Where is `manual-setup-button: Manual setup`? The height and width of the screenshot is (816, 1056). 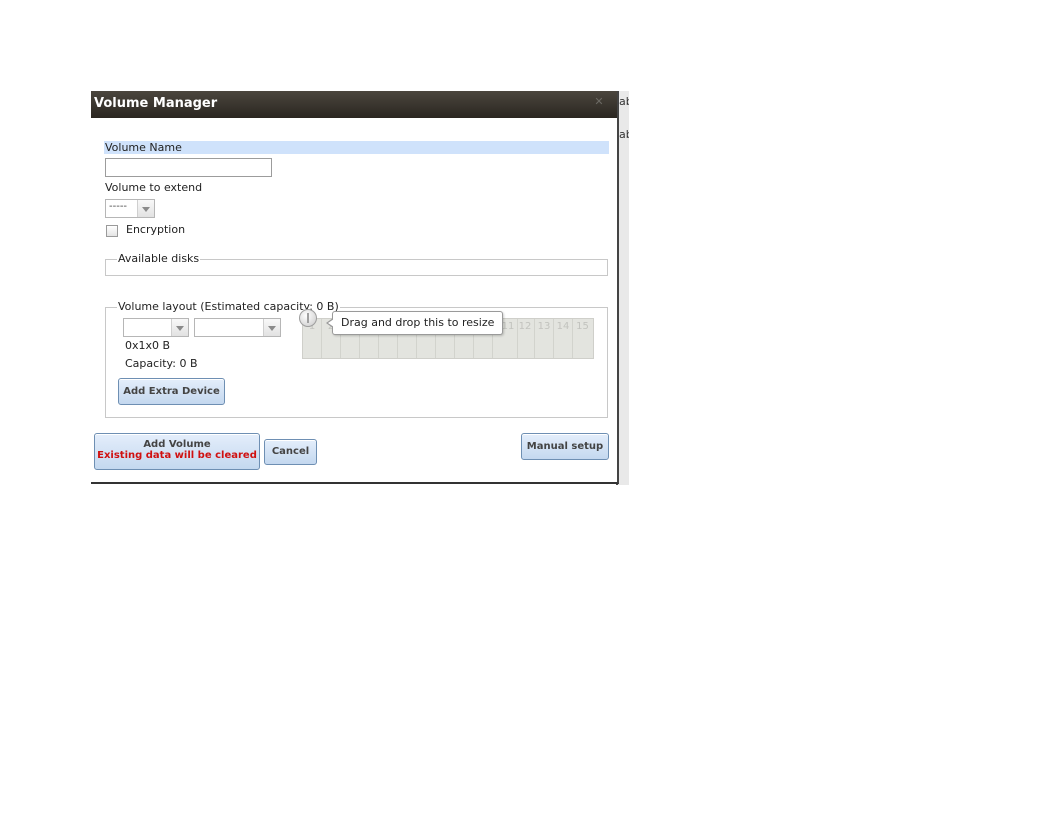
manual-setup-button: Manual setup is located at coordinates (565, 446).